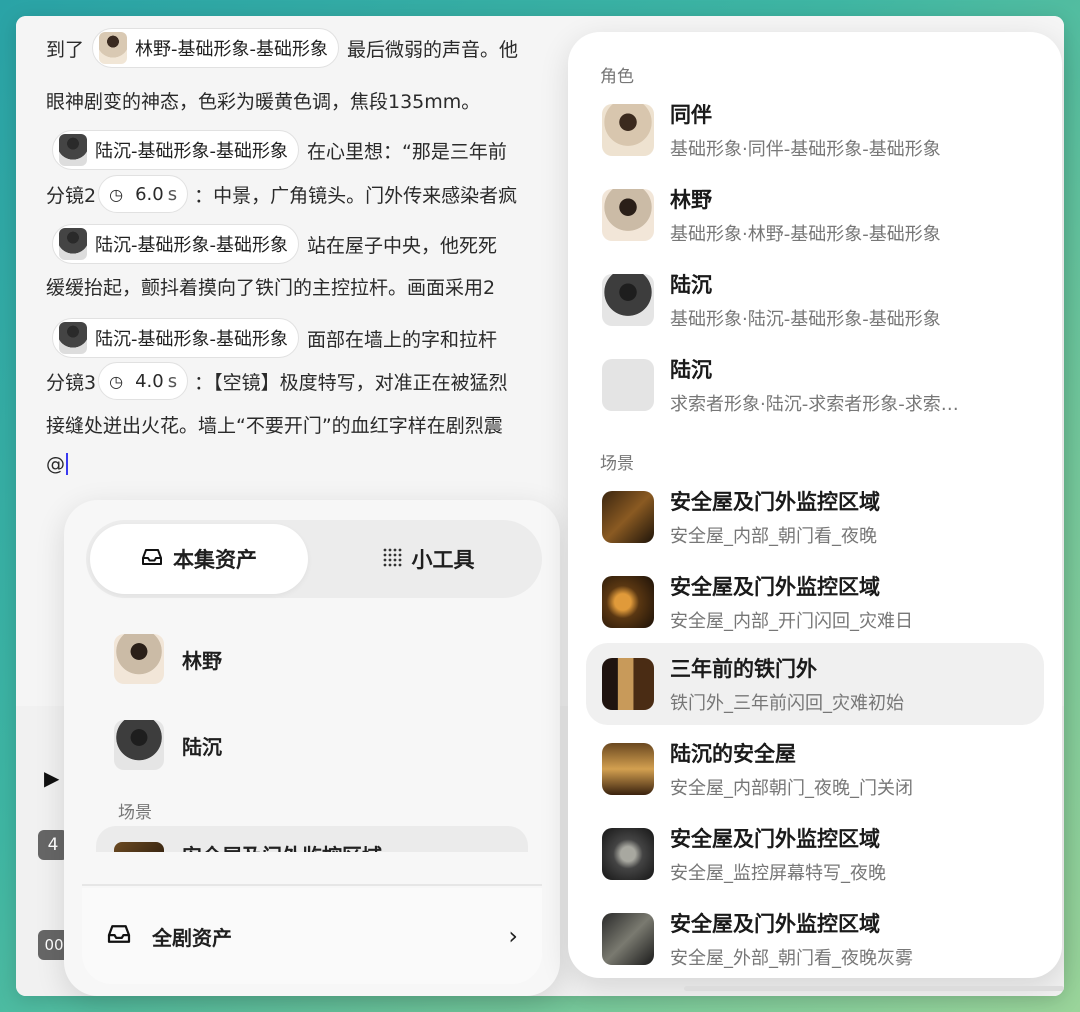 The image size is (1080, 1012). Describe the element at coordinates (168, 659) in the screenshot. I see `asset-item-linye: 林野` at that location.